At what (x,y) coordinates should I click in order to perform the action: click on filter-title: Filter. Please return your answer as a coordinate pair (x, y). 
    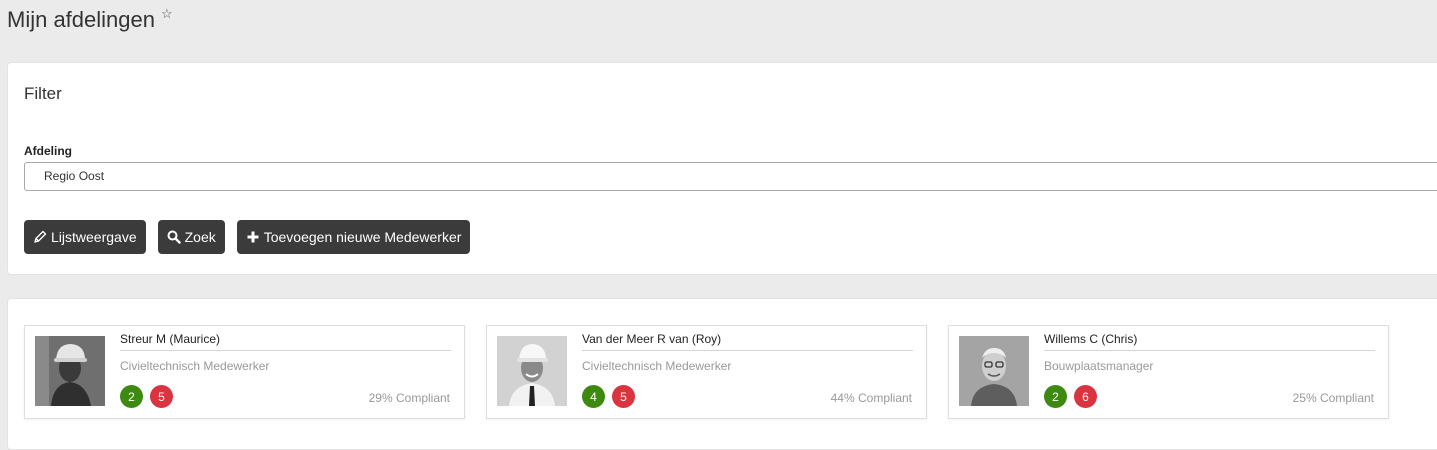
    Looking at the image, I should click on (43, 93).